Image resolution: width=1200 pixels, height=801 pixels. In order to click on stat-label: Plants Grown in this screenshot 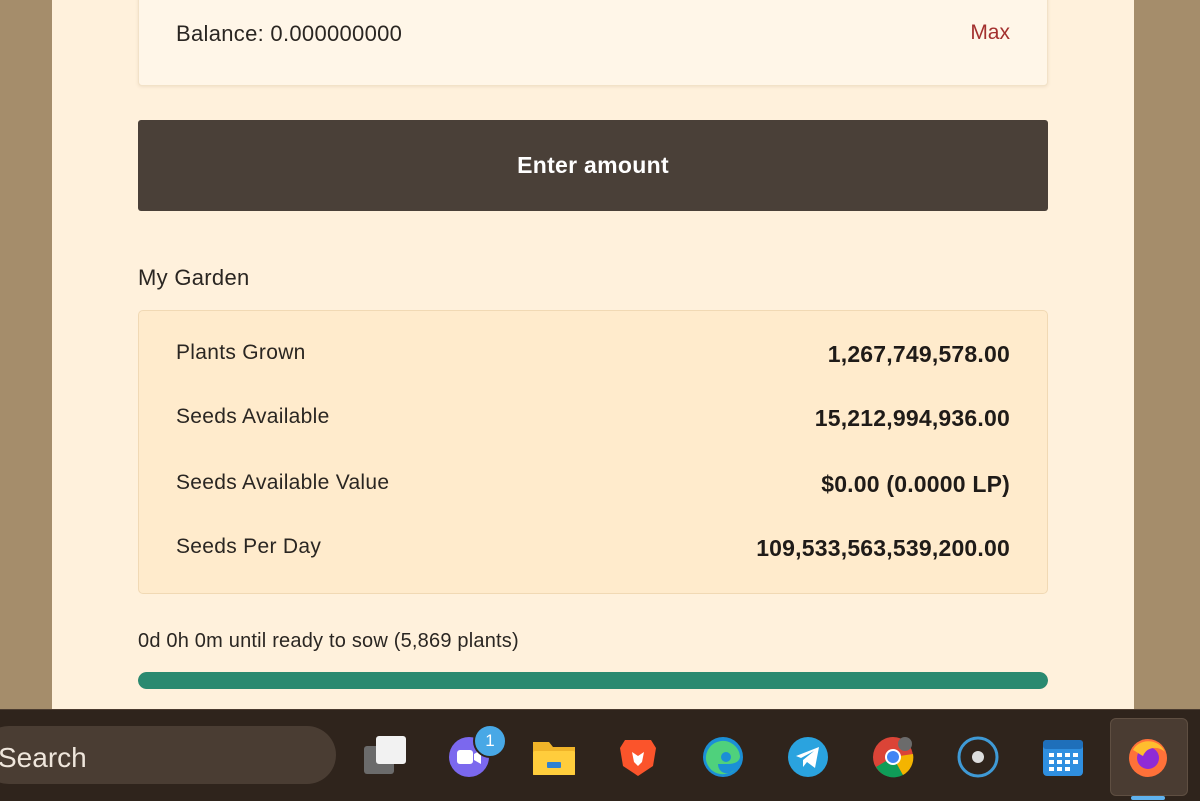, I will do `click(241, 352)`.